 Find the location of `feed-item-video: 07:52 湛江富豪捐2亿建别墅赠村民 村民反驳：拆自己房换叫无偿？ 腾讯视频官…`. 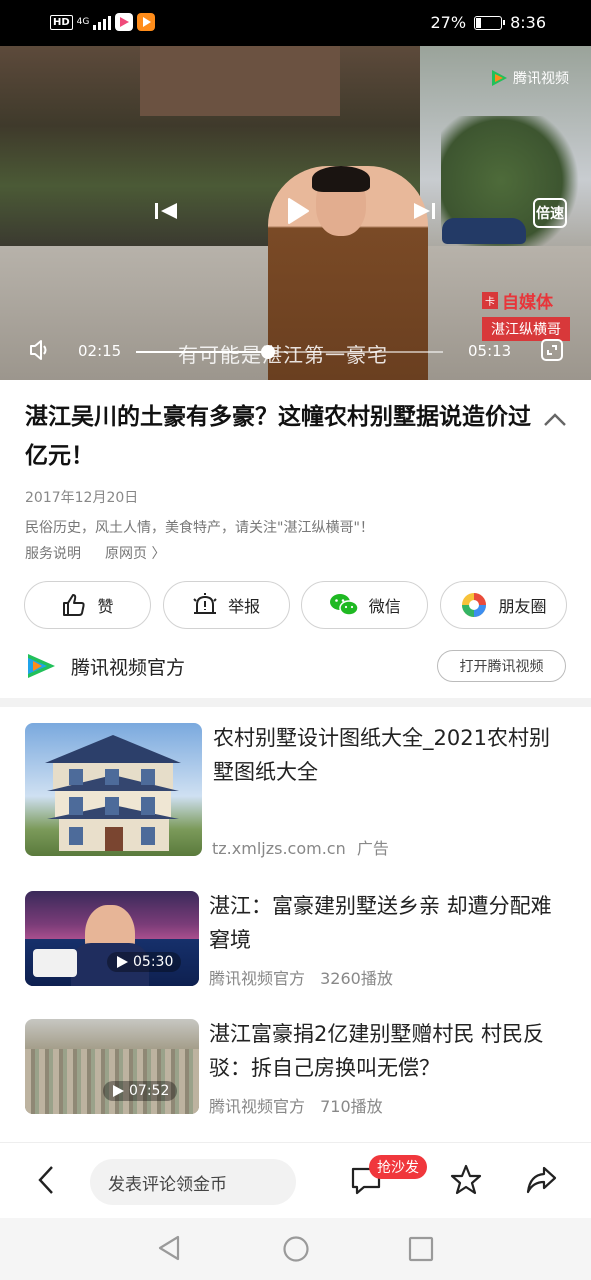

feed-item-video: 07:52 湛江富豪捐2亿建别墅赠村民 村民反驳：拆自己房换叫无偿？ 腾讯视频官… is located at coordinates (295, 1067).